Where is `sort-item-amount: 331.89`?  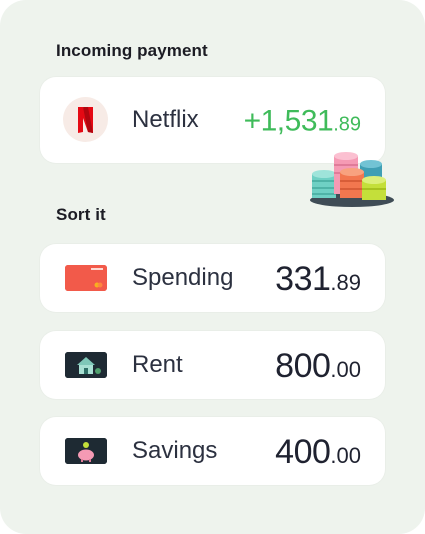
sort-item-amount: 331.89 is located at coordinates (318, 279).